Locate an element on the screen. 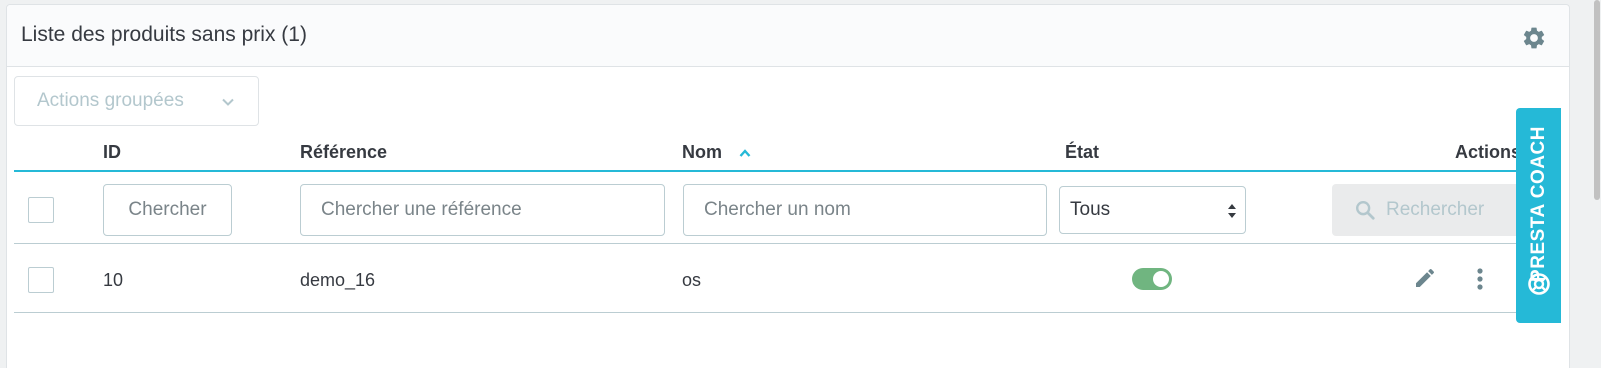 Image resolution: width=1601 pixels, height=368 pixels. row-reference: demo_16 is located at coordinates (338, 280).